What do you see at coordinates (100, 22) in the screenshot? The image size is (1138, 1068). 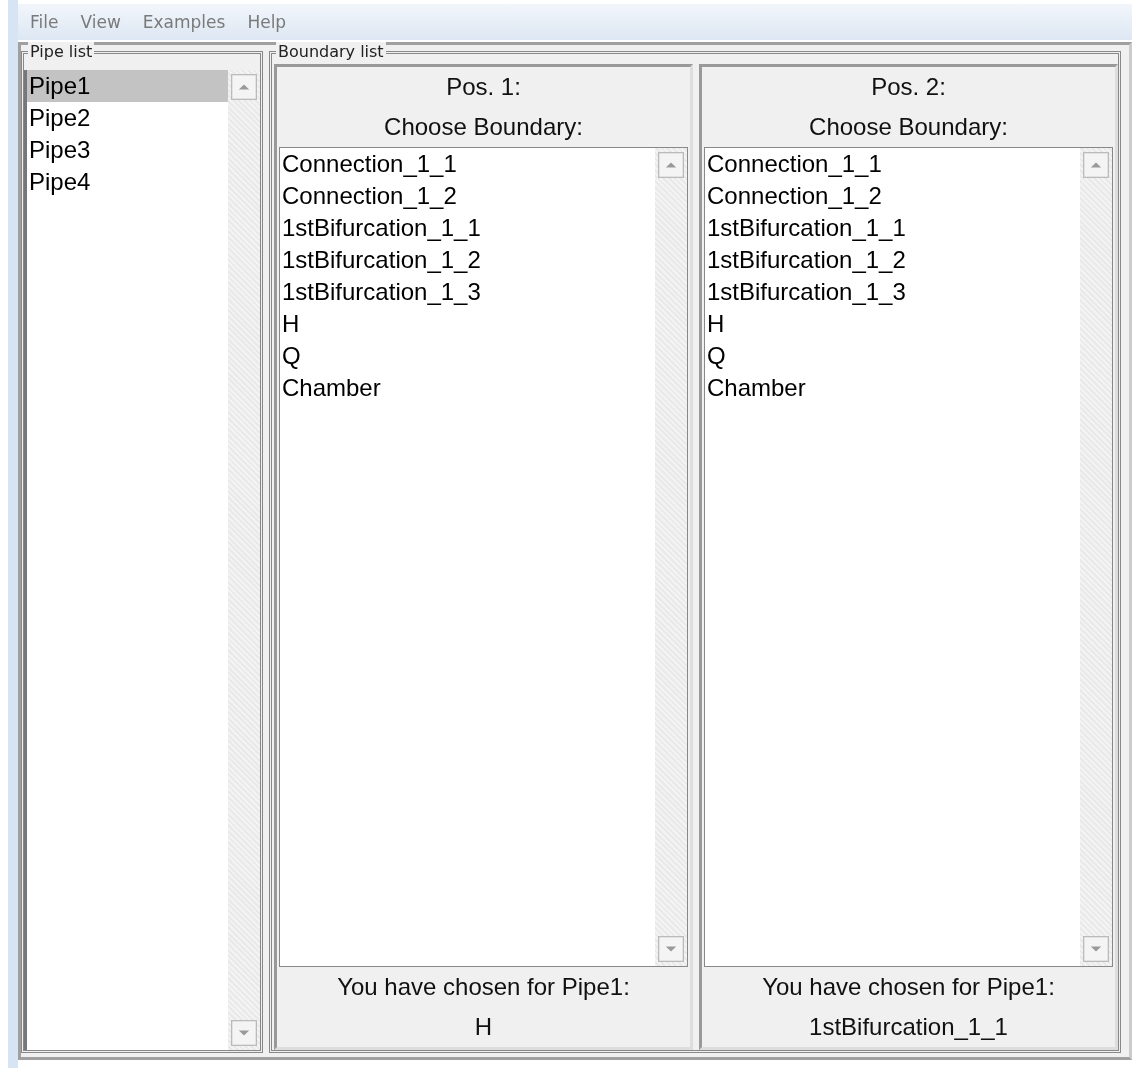 I see `menu-item: View` at bounding box center [100, 22].